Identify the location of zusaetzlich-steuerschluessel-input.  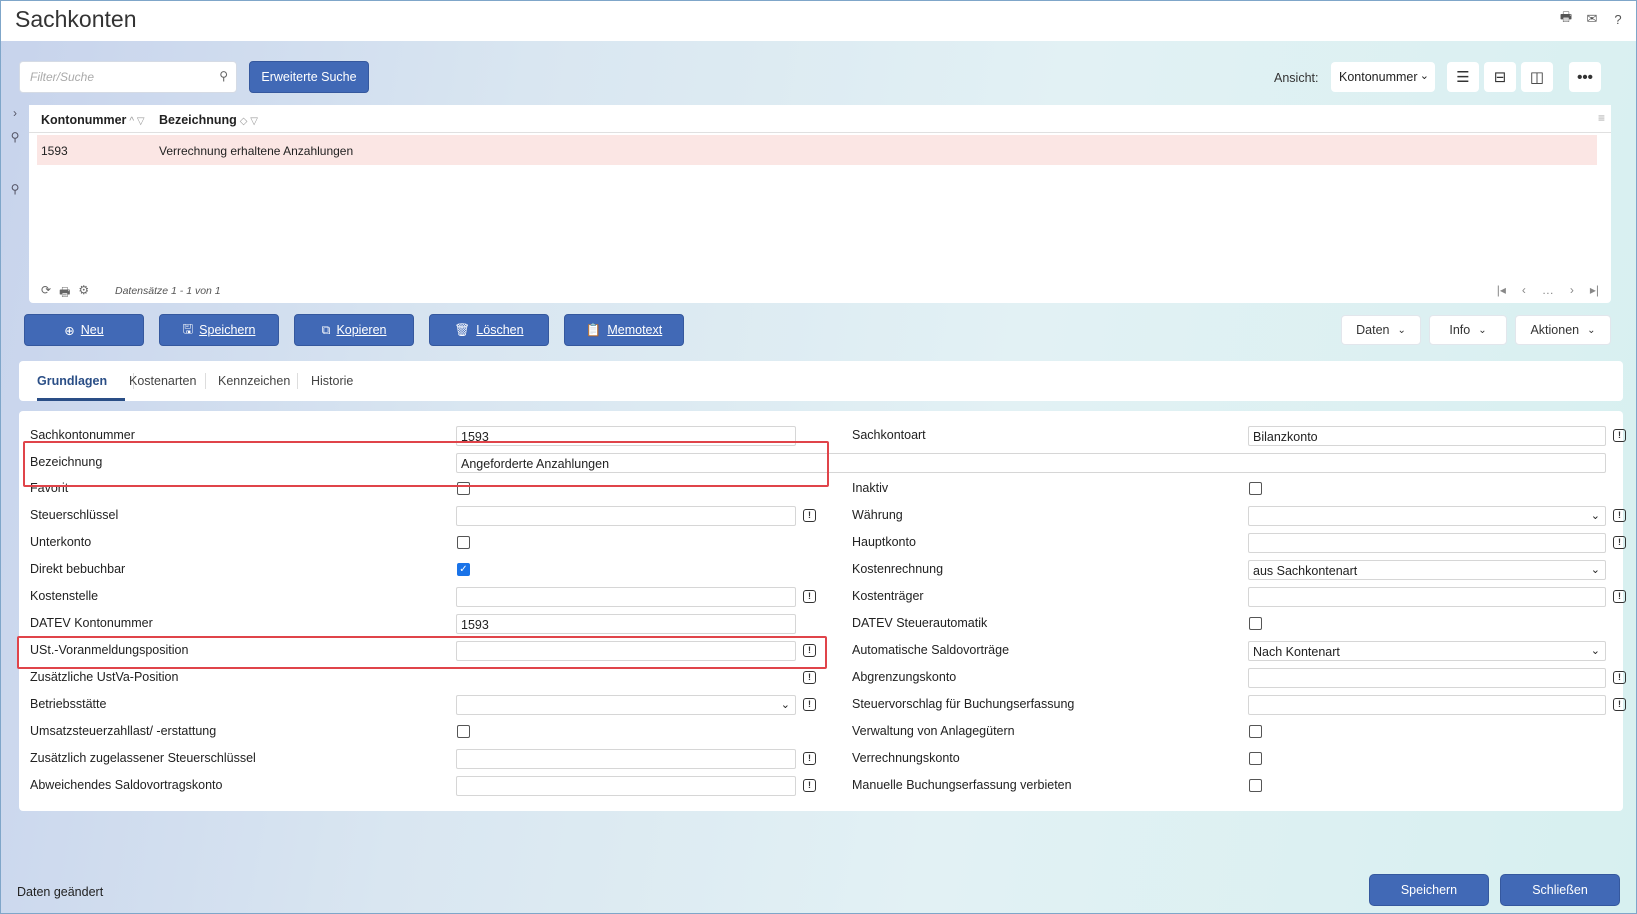
(626, 759).